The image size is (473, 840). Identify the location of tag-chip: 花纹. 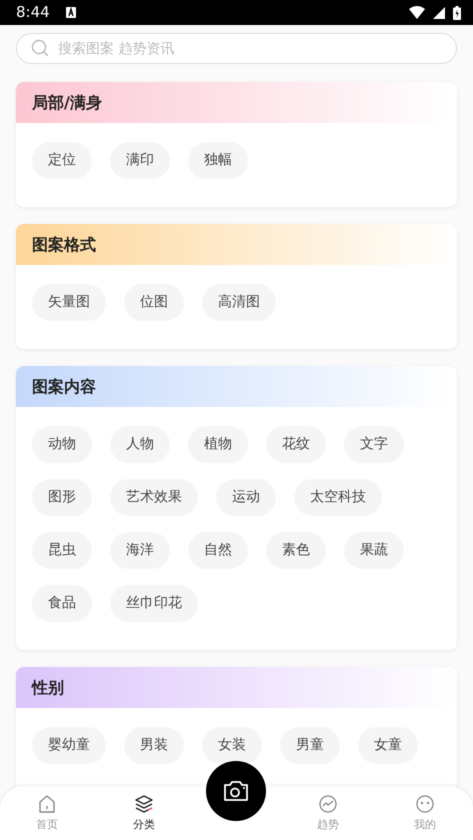
(296, 444).